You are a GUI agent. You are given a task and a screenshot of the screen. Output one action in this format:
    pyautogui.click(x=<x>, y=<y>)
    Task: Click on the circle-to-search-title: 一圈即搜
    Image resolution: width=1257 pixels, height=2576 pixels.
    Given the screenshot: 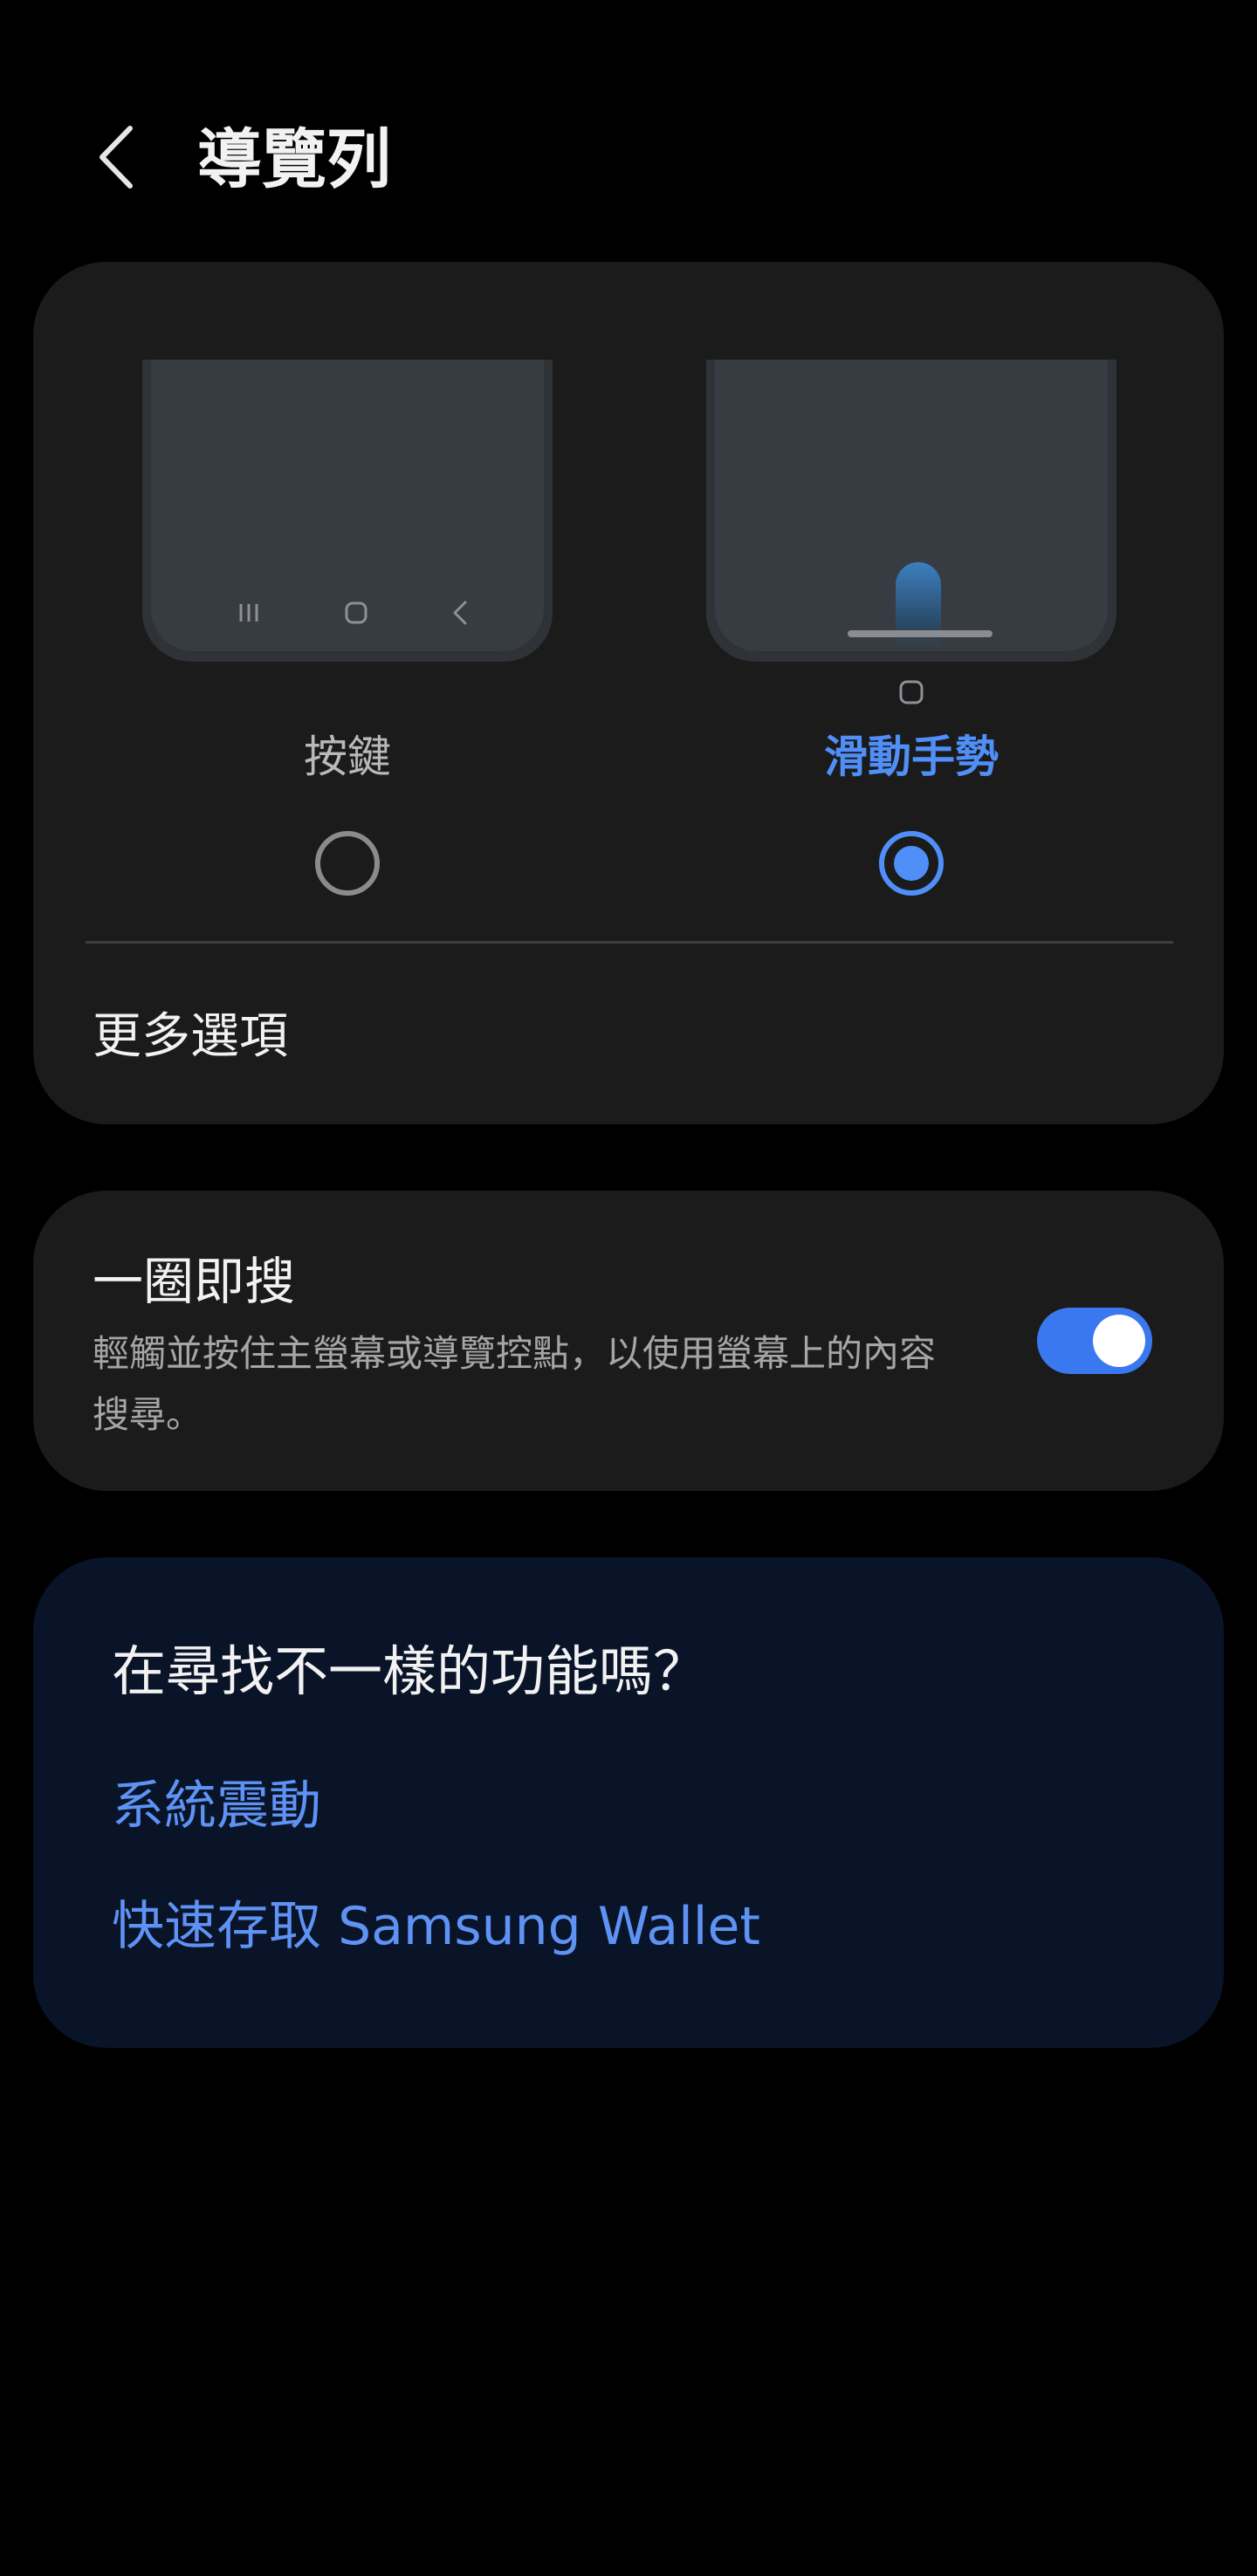 What is the action you would take?
    pyautogui.click(x=195, y=1282)
    